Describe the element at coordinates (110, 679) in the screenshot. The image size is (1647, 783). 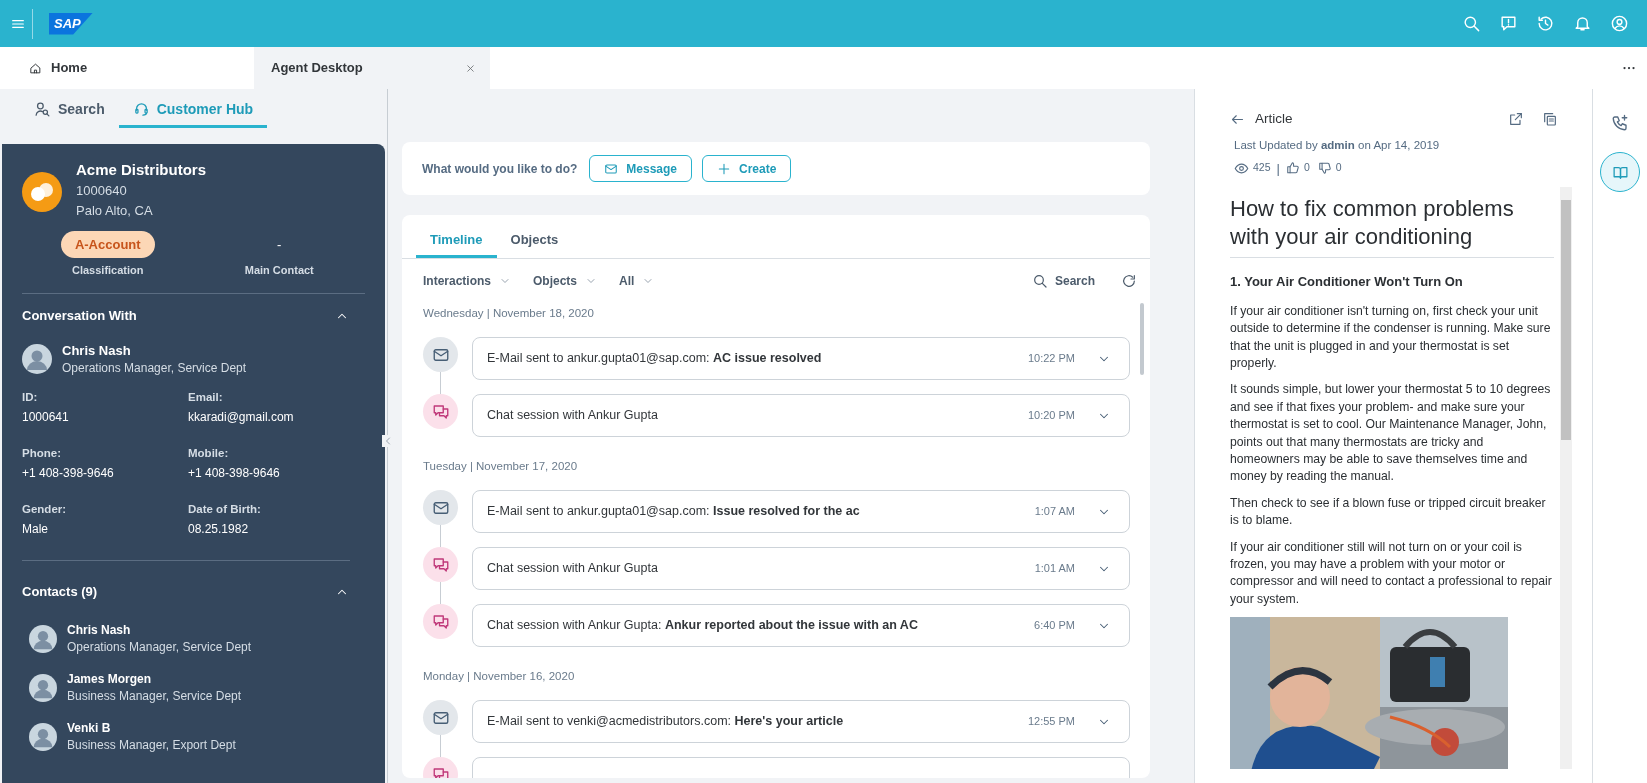
I see `contact-name: James Morgen` at that location.